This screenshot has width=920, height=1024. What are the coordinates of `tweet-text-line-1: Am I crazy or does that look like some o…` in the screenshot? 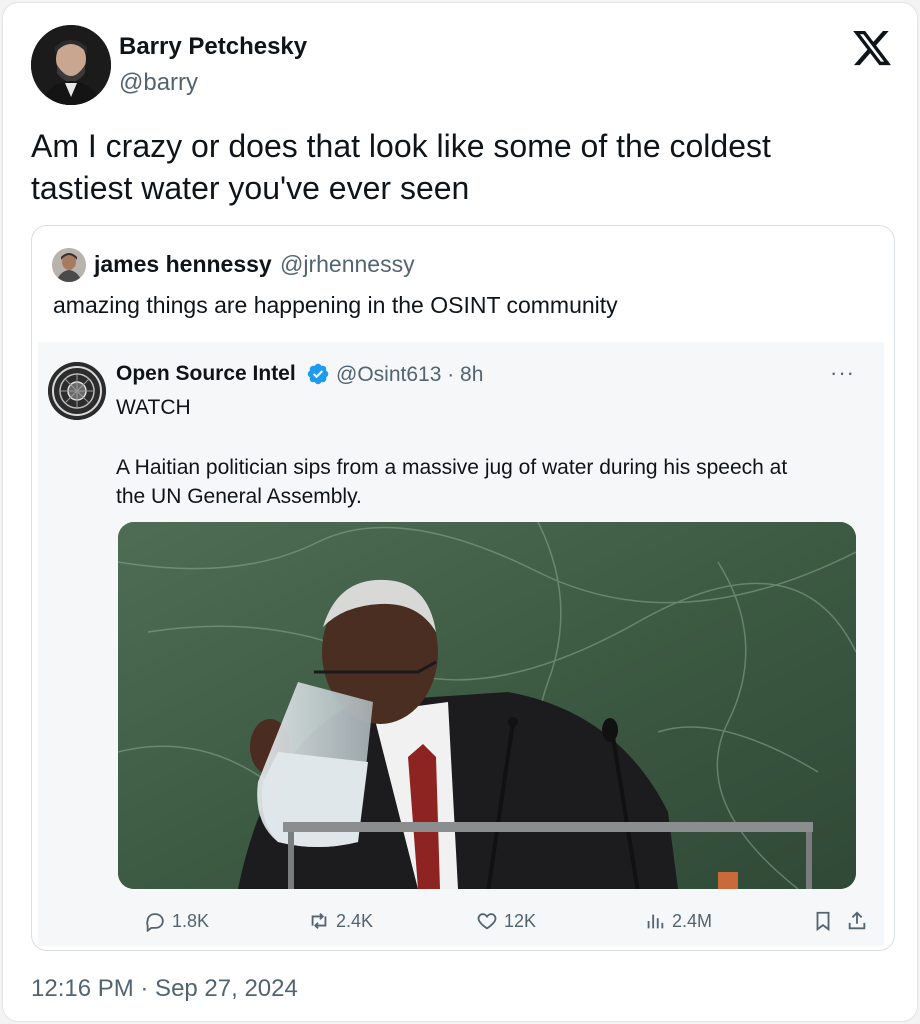 It's located at (401, 146).